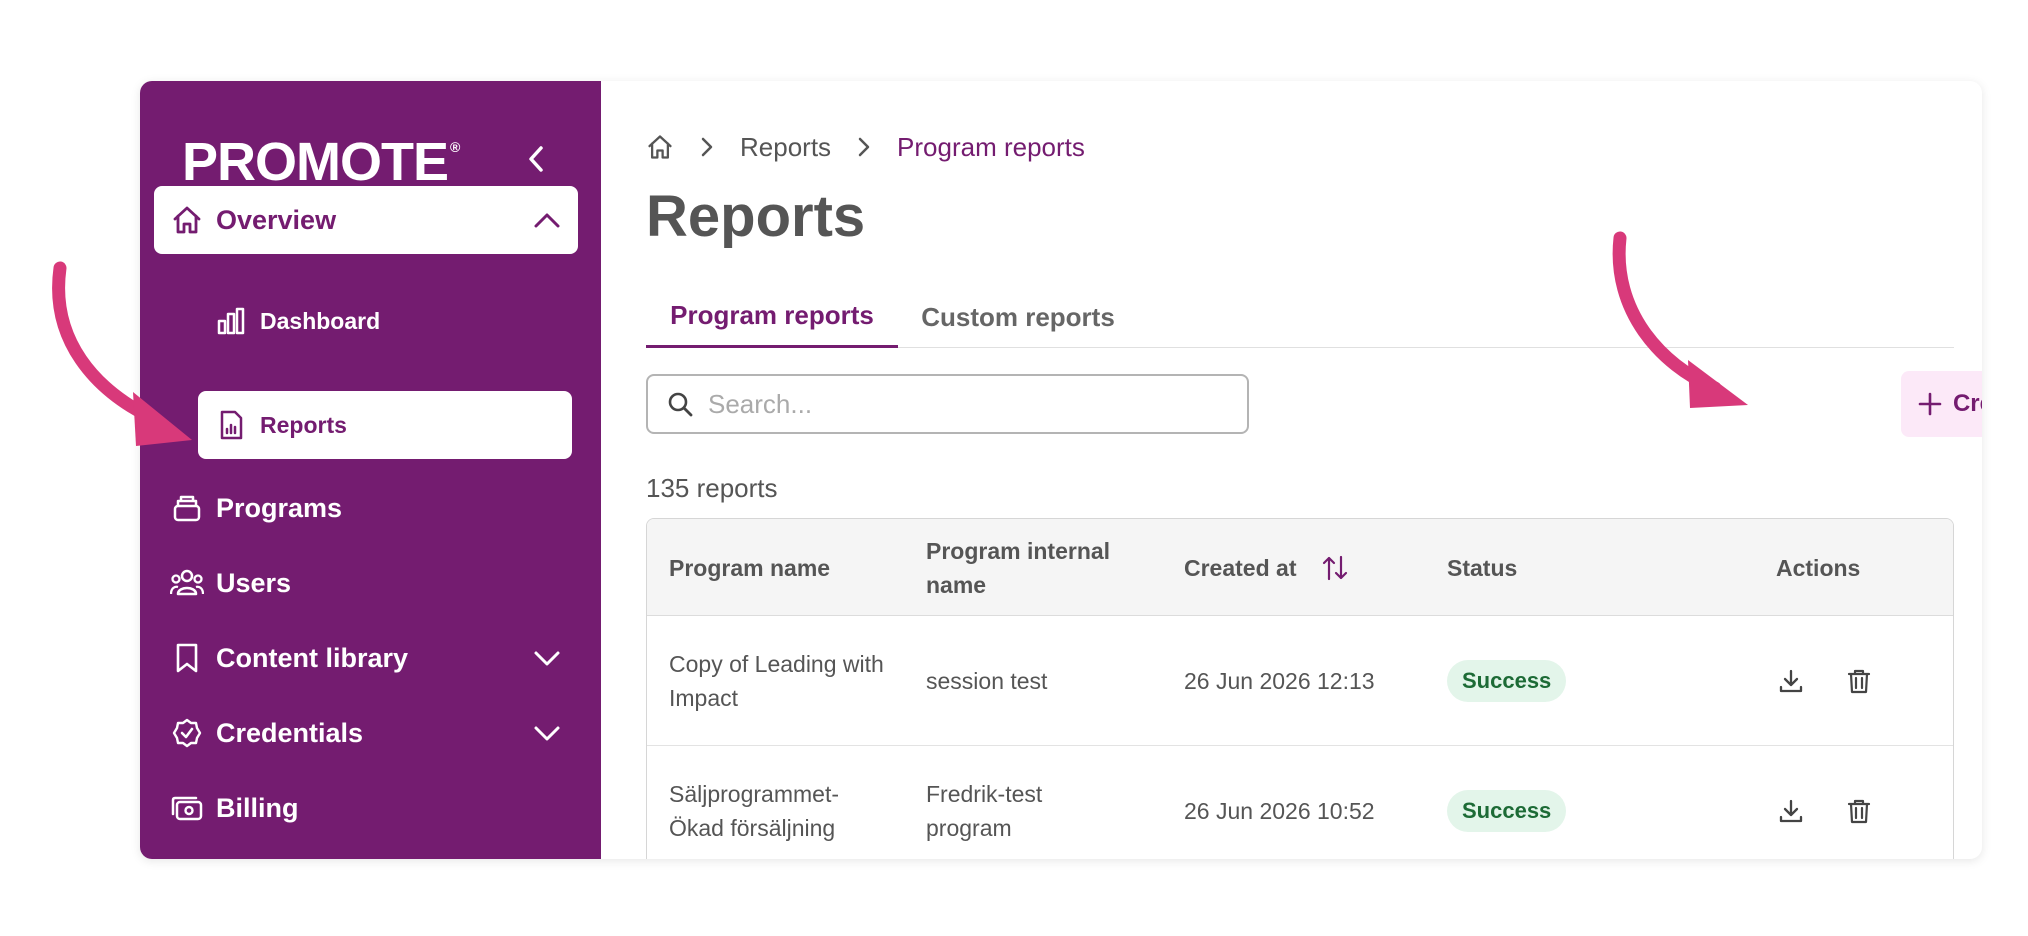 The width and height of the screenshot is (2028, 936). I want to click on sidebar-item-dashboard: Dashboard, so click(385, 321).